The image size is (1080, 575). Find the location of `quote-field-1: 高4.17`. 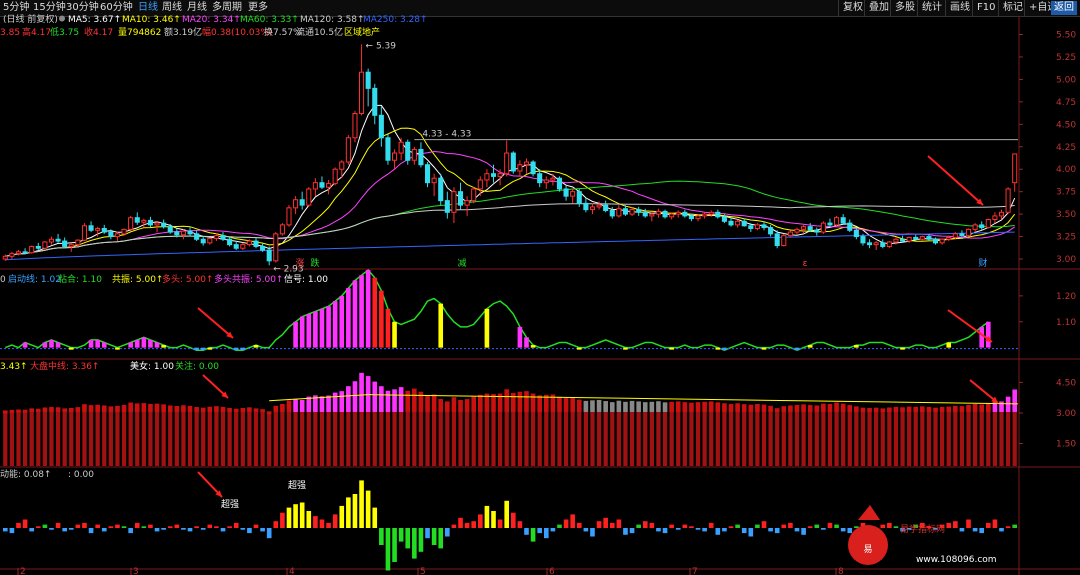

quote-field-1: 高4.17 is located at coordinates (36, 32).